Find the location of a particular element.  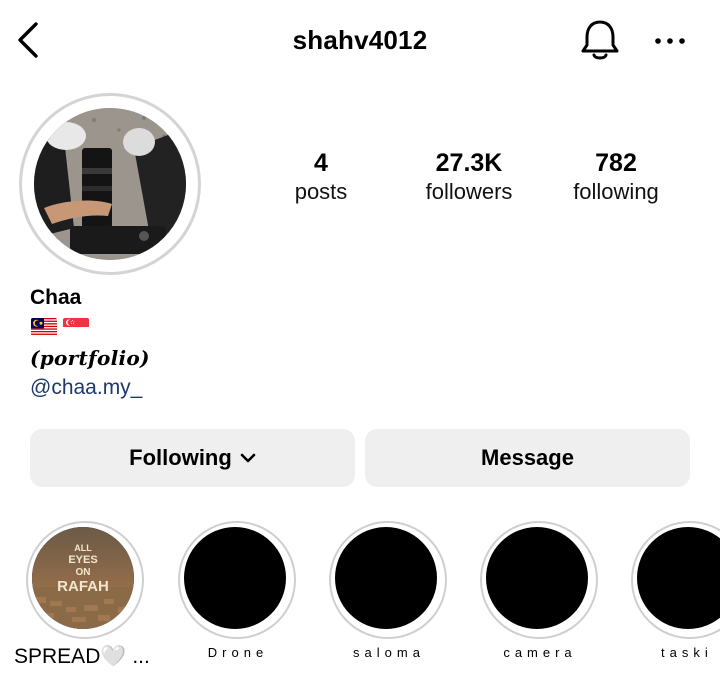

profile-bio-text: (portfolio) is located at coordinates (90, 358).